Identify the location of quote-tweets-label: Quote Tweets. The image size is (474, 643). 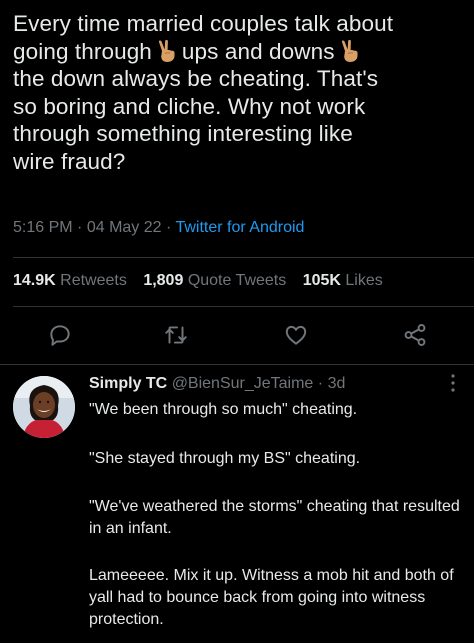
(237, 280).